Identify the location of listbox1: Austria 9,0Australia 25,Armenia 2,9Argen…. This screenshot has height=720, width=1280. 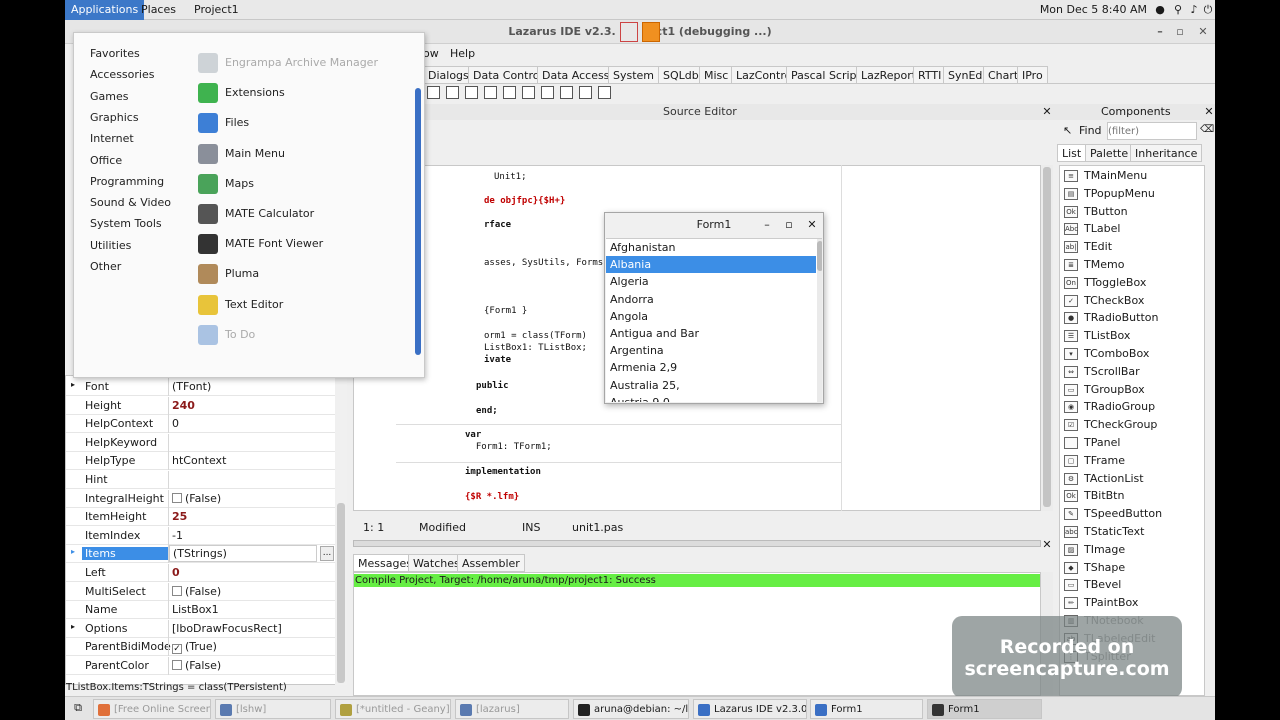
(714, 320).